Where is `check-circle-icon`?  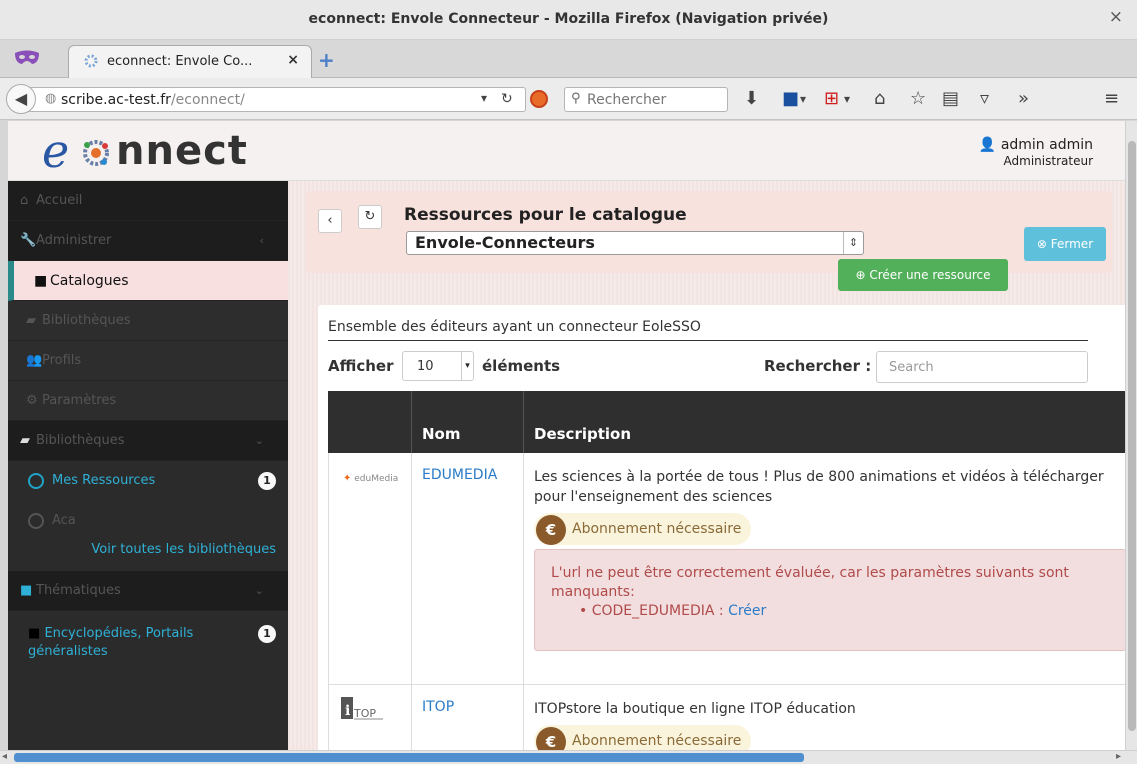 check-circle-icon is located at coordinates (36, 480).